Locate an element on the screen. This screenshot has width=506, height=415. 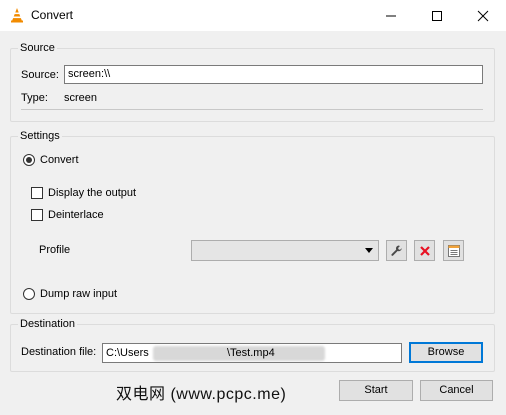
display-output-checkbox is located at coordinates (37, 193).